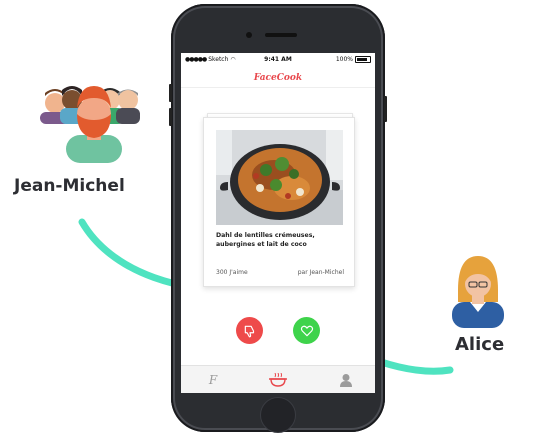  I want to click on dislike-button, so click(249, 330).